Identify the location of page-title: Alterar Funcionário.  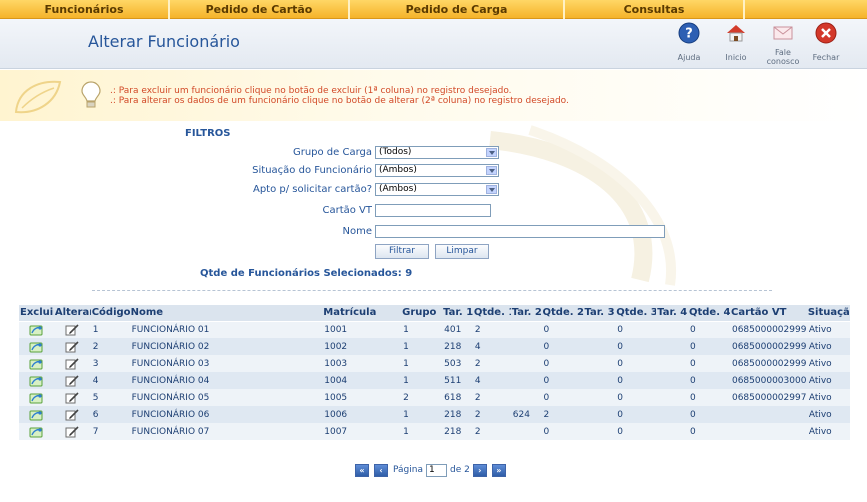
(164, 41).